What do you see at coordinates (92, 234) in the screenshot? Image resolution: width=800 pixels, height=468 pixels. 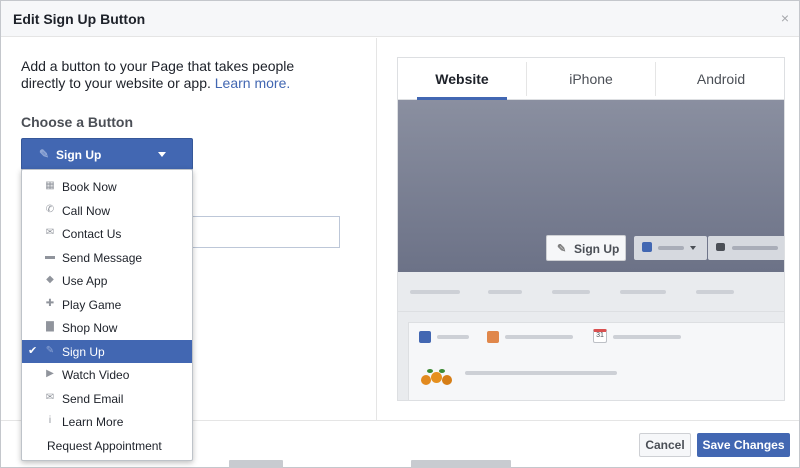 I see `menu-item-label: Contact Us` at bounding box center [92, 234].